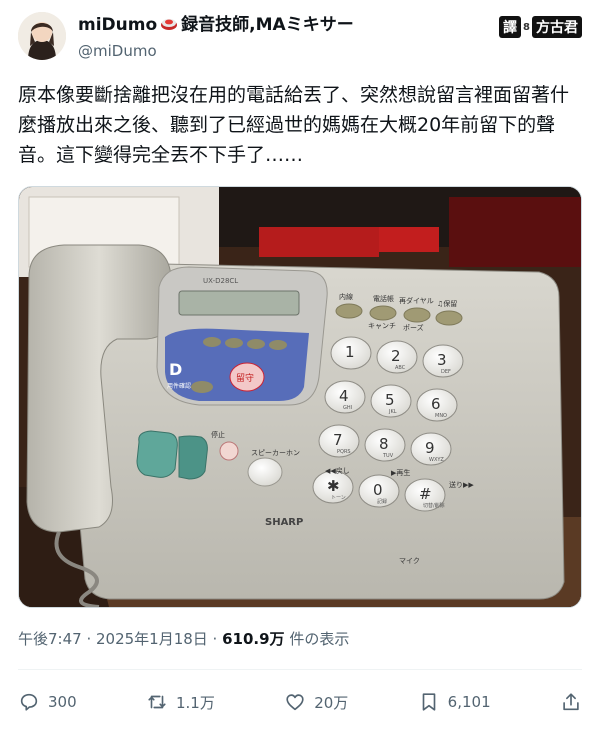 The height and width of the screenshot is (732, 600). What do you see at coordinates (253, 639) in the screenshot?
I see `view-count: 610.9万` at bounding box center [253, 639].